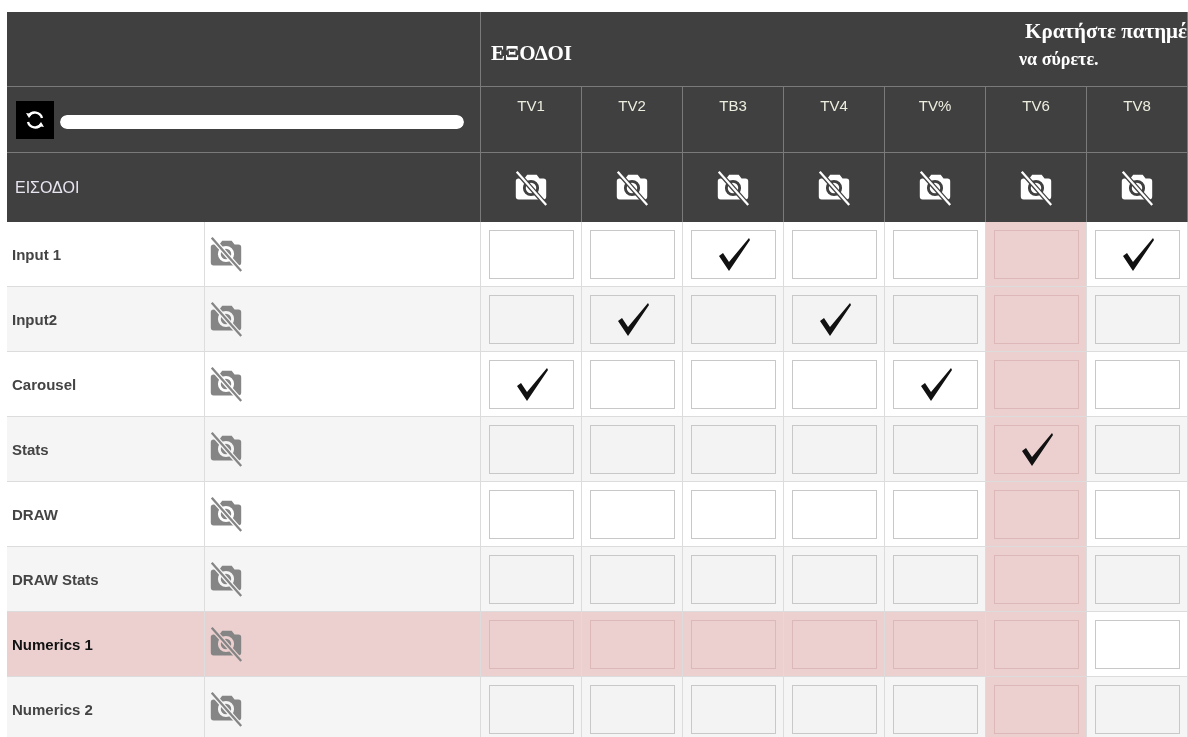  I want to click on input-label: Carousel, so click(44, 384).